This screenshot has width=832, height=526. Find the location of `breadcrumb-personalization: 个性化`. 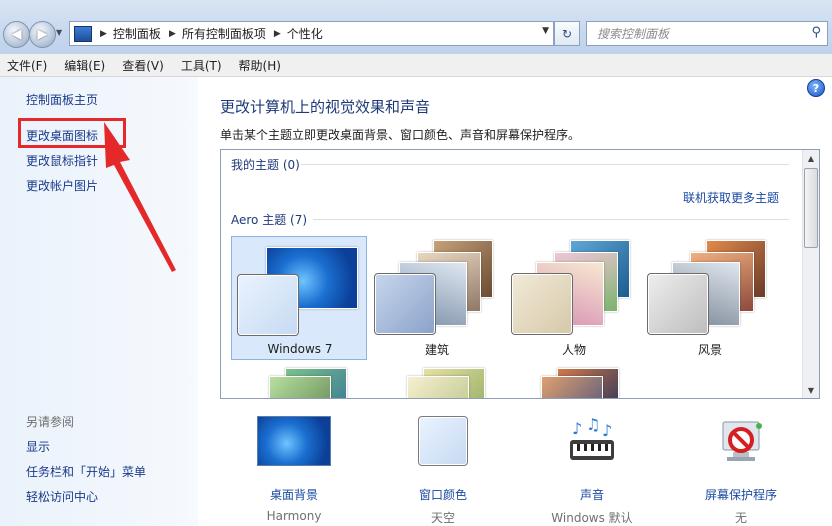

breadcrumb-personalization: 个性化 is located at coordinates (305, 33).